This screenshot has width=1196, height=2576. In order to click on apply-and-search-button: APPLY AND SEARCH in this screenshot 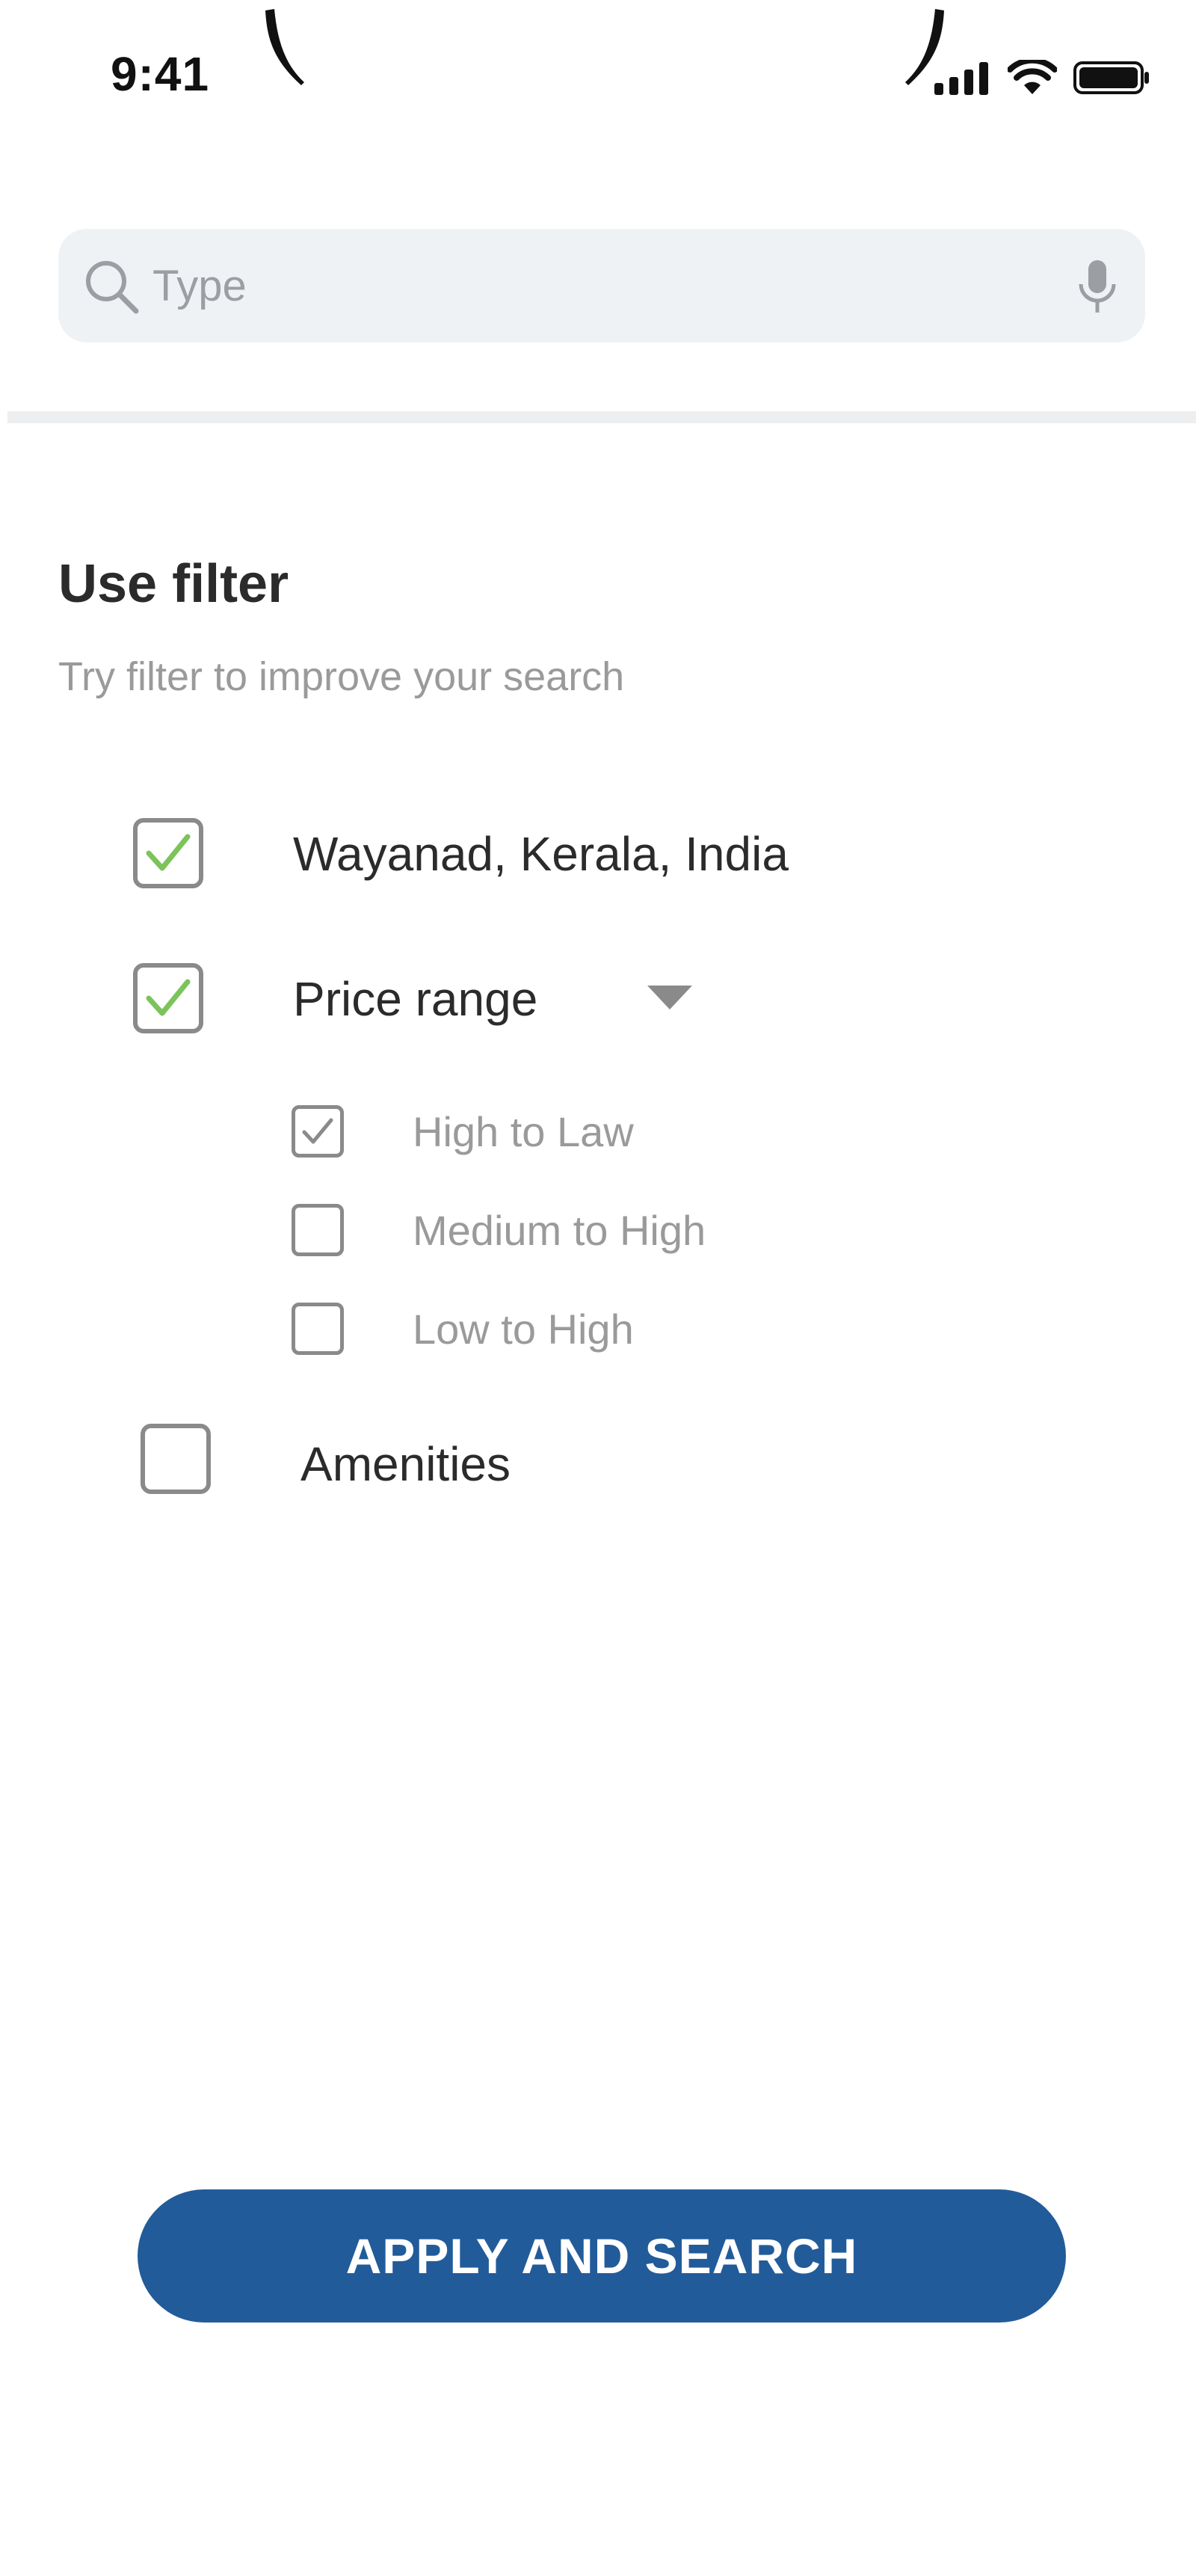, I will do `click(602, 2256)`.